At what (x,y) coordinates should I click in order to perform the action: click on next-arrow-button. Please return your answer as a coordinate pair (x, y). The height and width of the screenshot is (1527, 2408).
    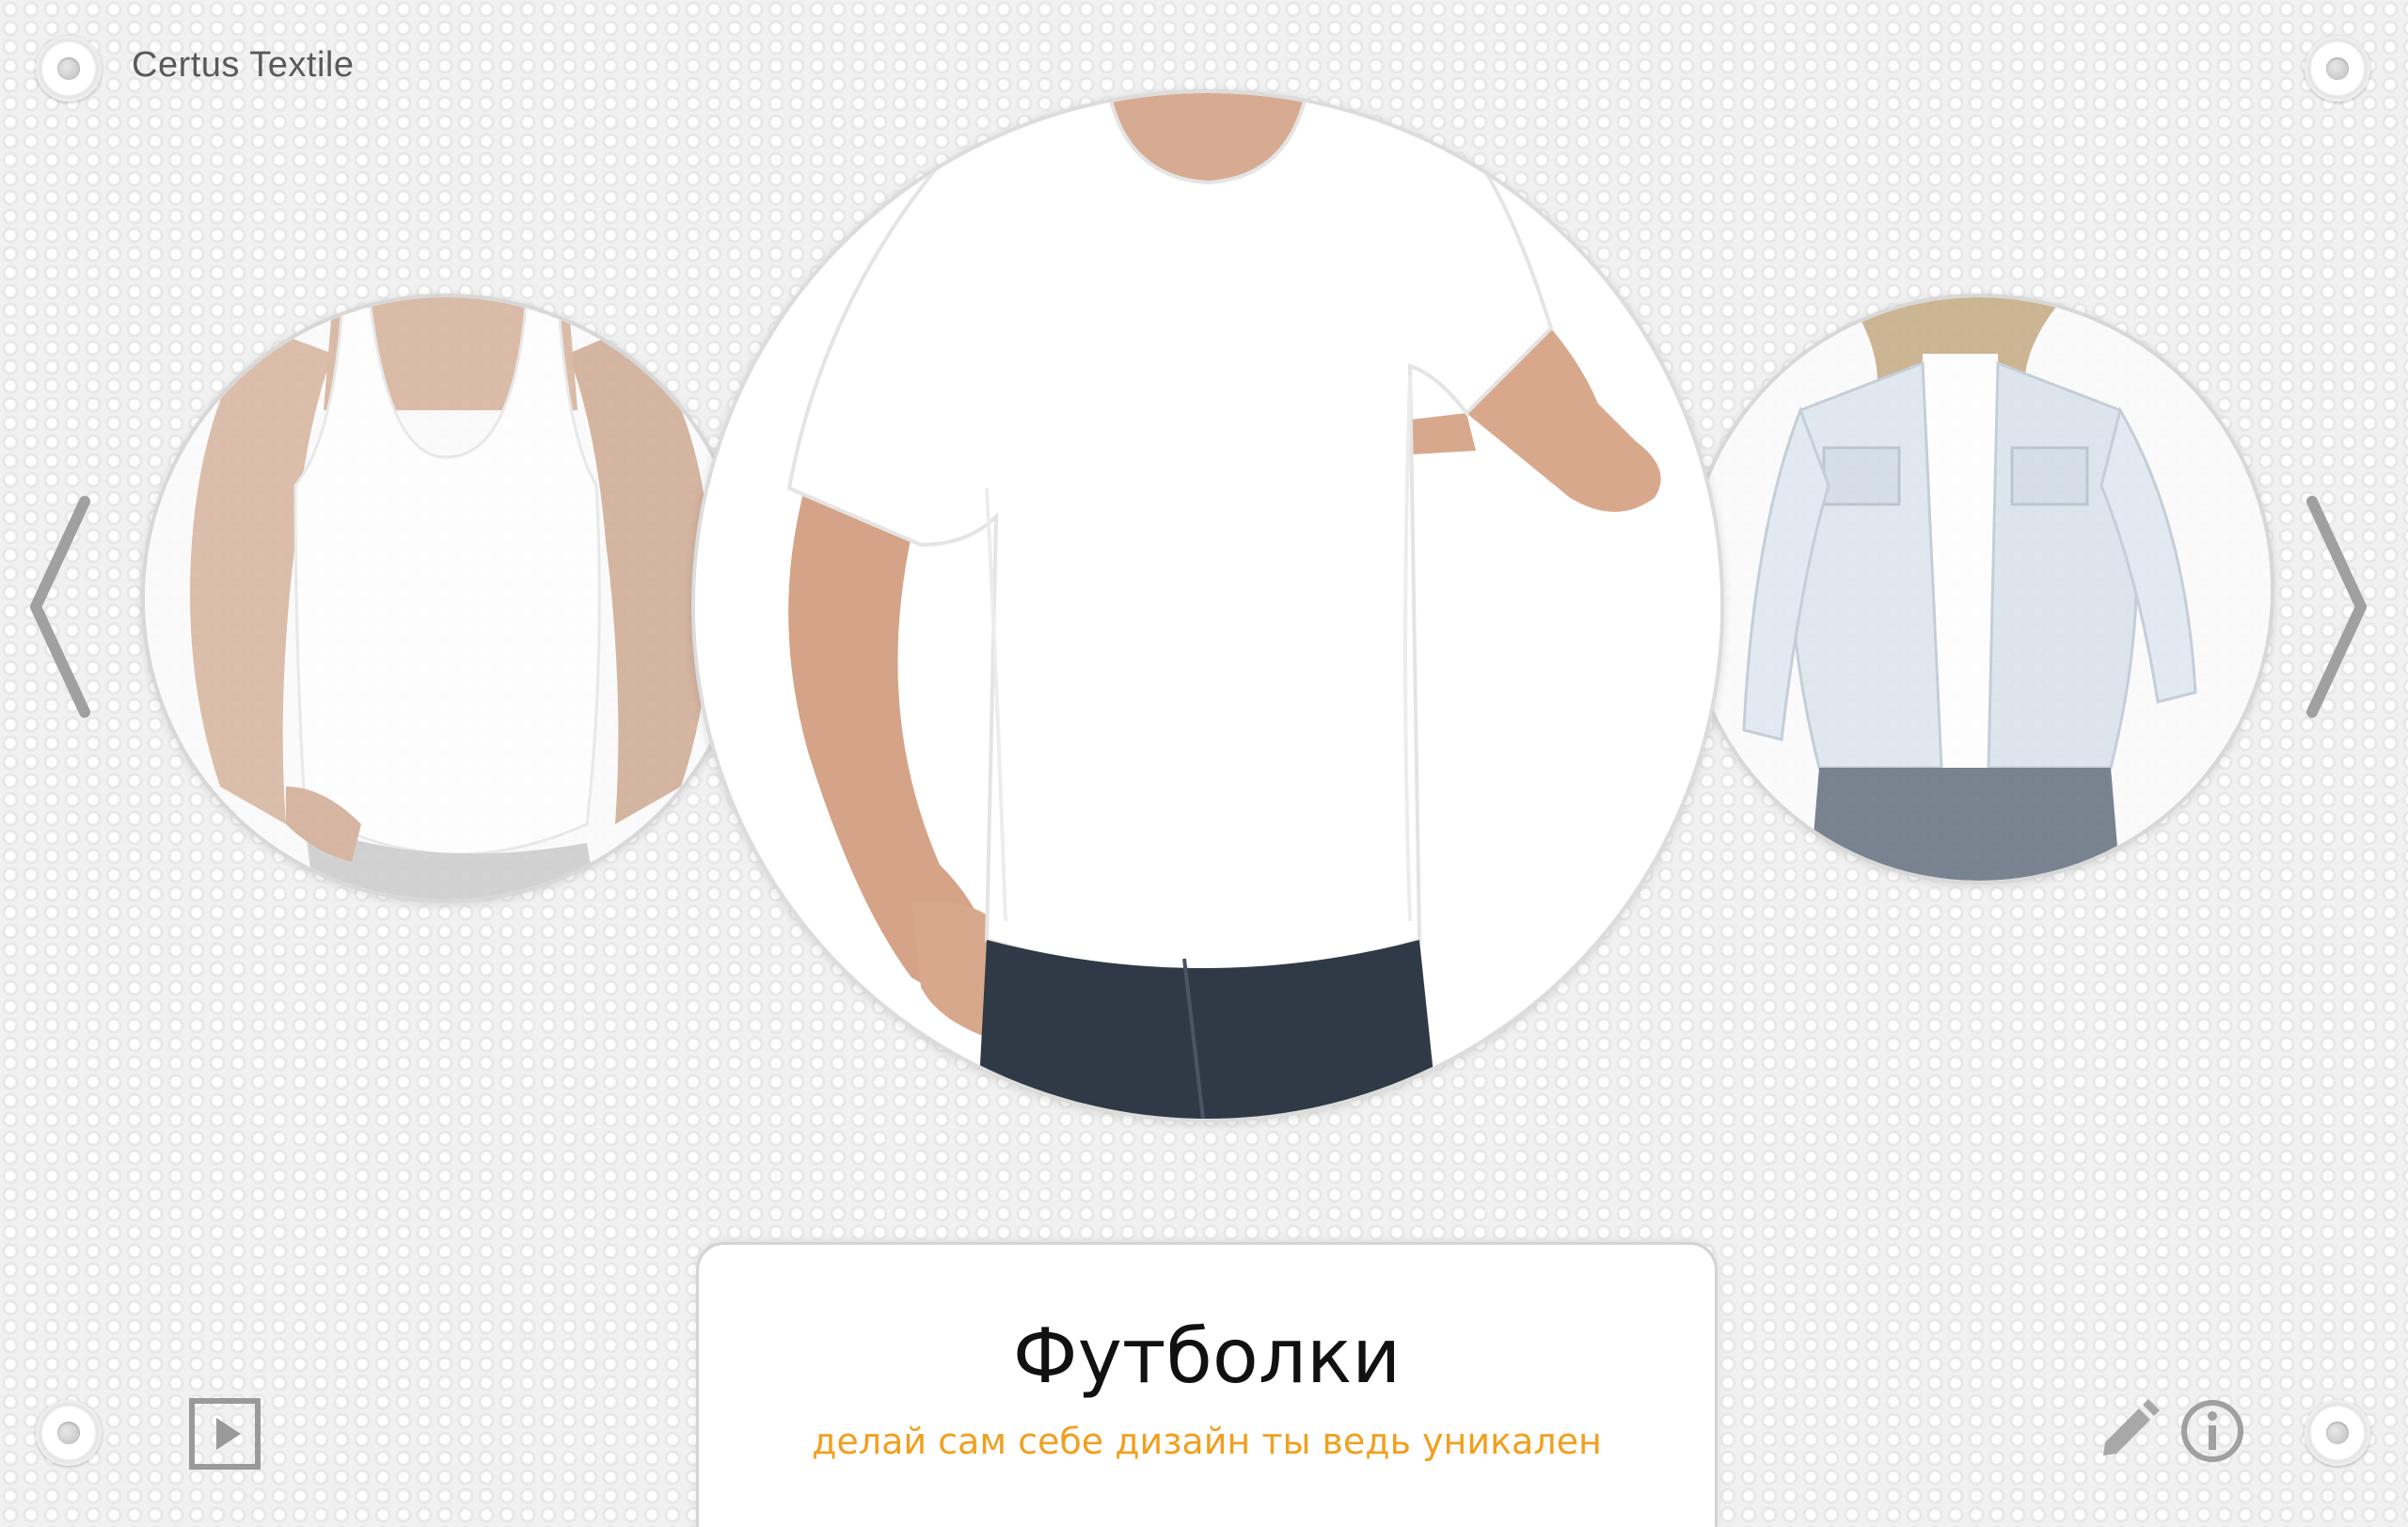
    Looking at the image, I should click on (2338, 607).